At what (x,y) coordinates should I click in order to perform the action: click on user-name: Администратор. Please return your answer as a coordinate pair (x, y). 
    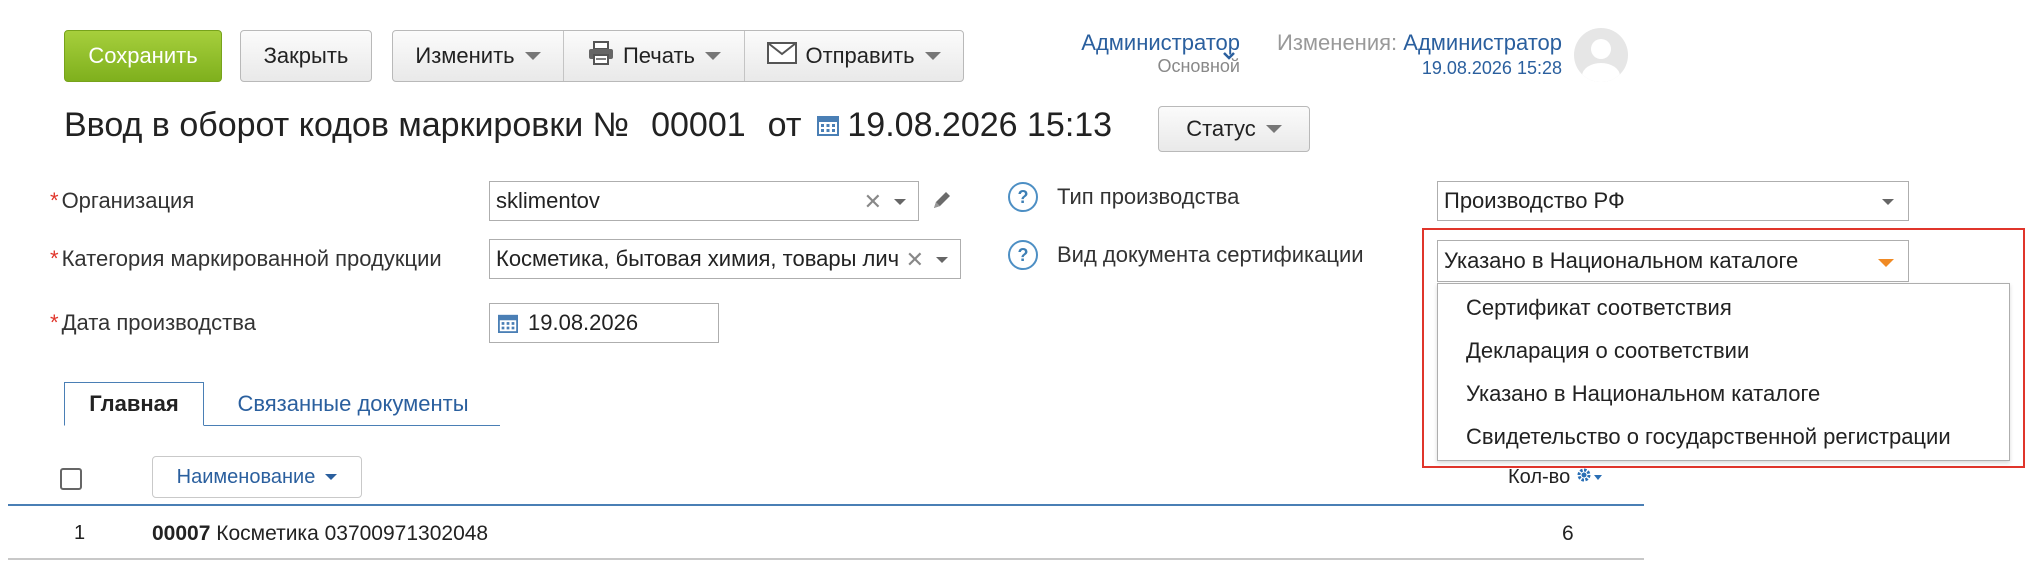
    Looking at the image, I should click on (1160, 42).